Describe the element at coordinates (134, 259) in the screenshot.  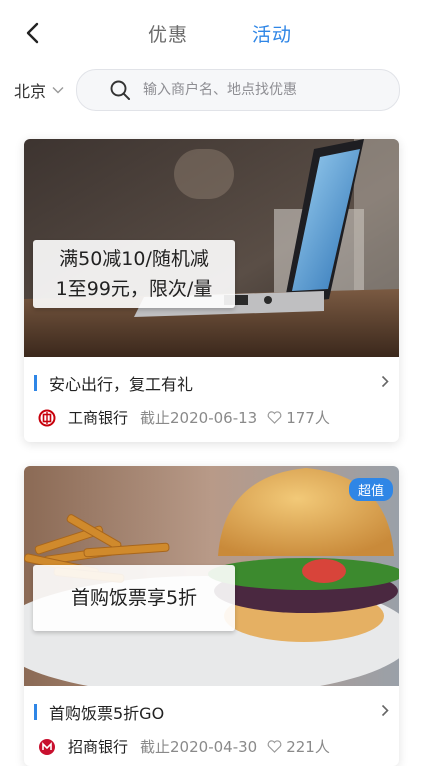
I see `promo-line: 满50减10/随机减` at that location.